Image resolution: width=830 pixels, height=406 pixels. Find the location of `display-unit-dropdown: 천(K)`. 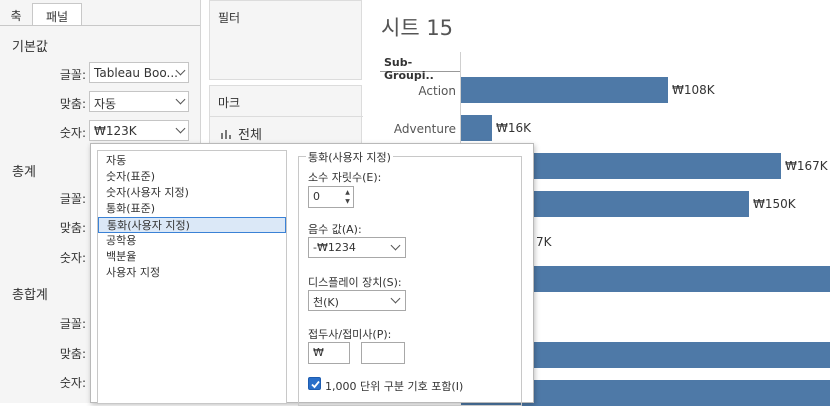

display-unit-dropdown: 천(K) is located at coordinates (357, 300).